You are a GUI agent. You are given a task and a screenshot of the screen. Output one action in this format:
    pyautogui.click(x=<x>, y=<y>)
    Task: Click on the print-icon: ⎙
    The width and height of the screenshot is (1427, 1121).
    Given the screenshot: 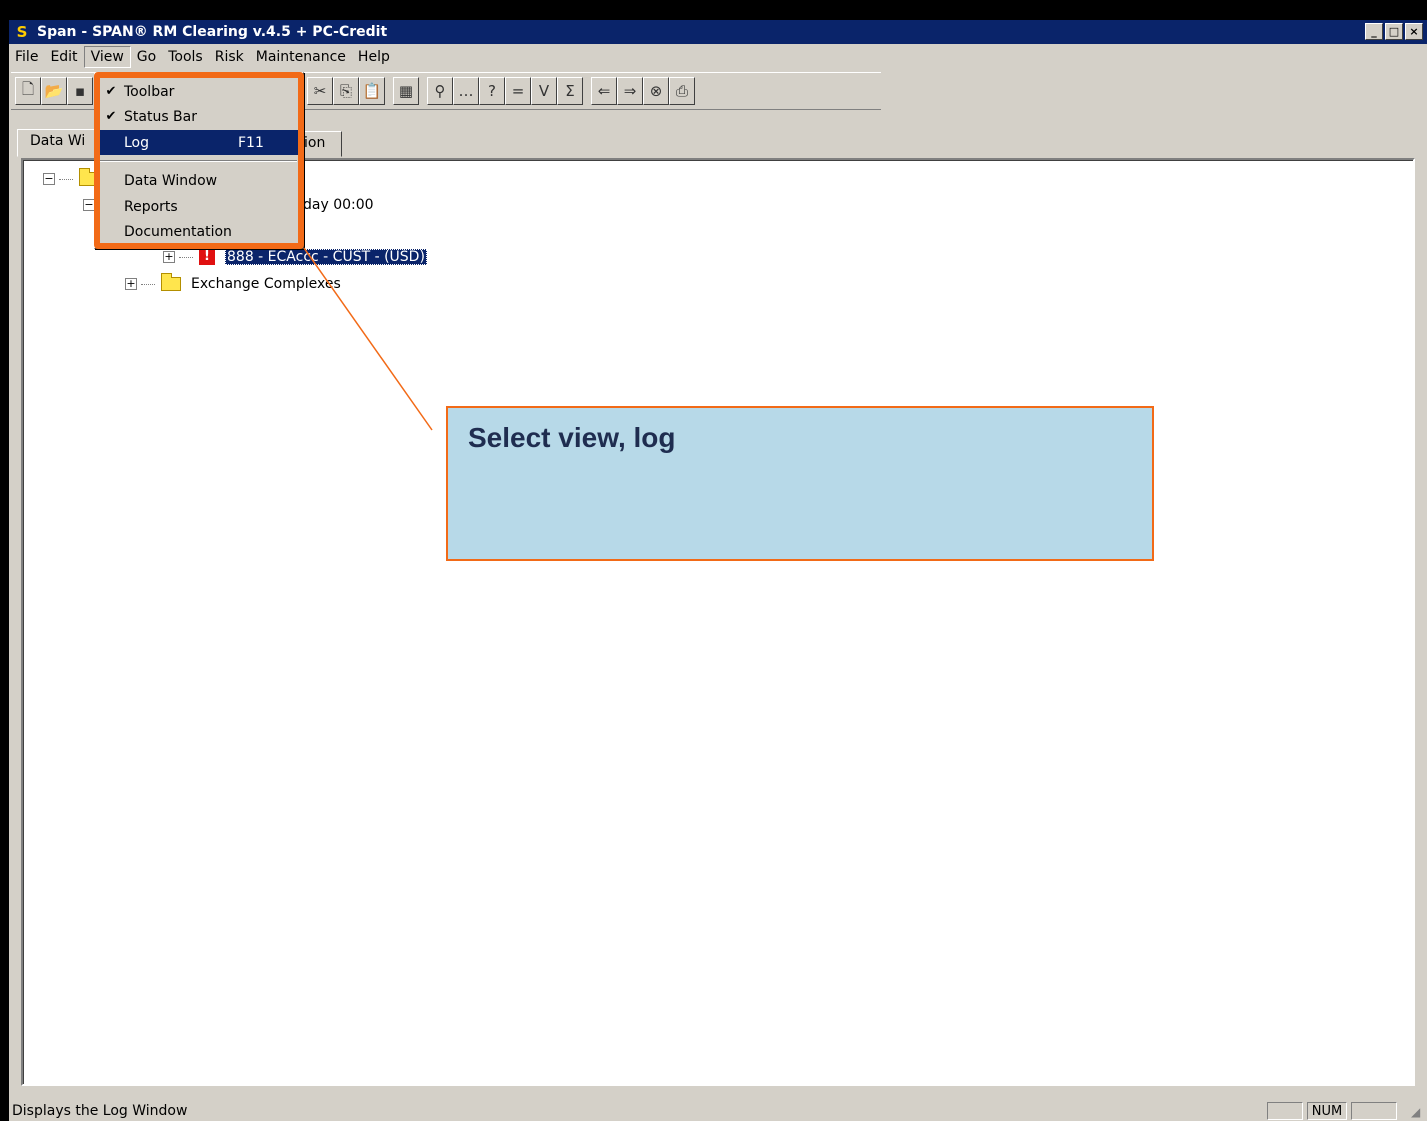 What is the action you would take?
    pyautogui.click(x=682, y=91)
    